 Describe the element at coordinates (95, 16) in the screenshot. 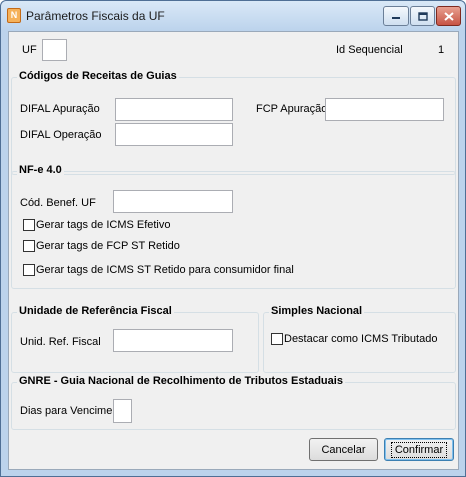

I see `window-title: Parâmetros Fiscais da UF` at that location.